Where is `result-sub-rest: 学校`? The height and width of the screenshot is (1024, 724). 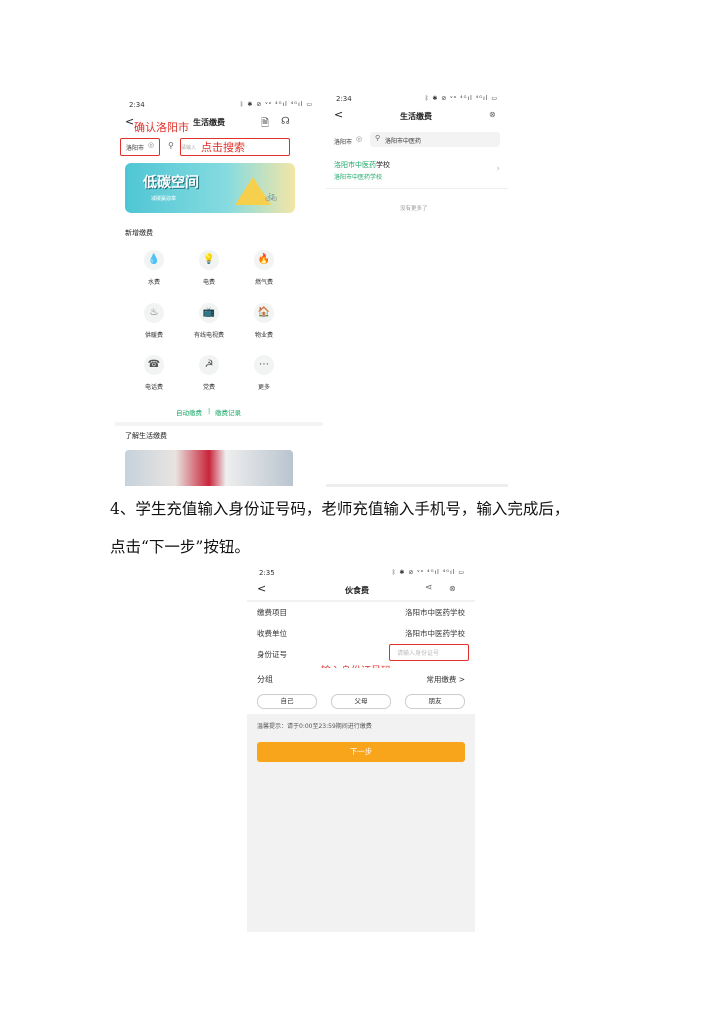
result-sub-rest: 学校 is located at coordinates (376, 177).